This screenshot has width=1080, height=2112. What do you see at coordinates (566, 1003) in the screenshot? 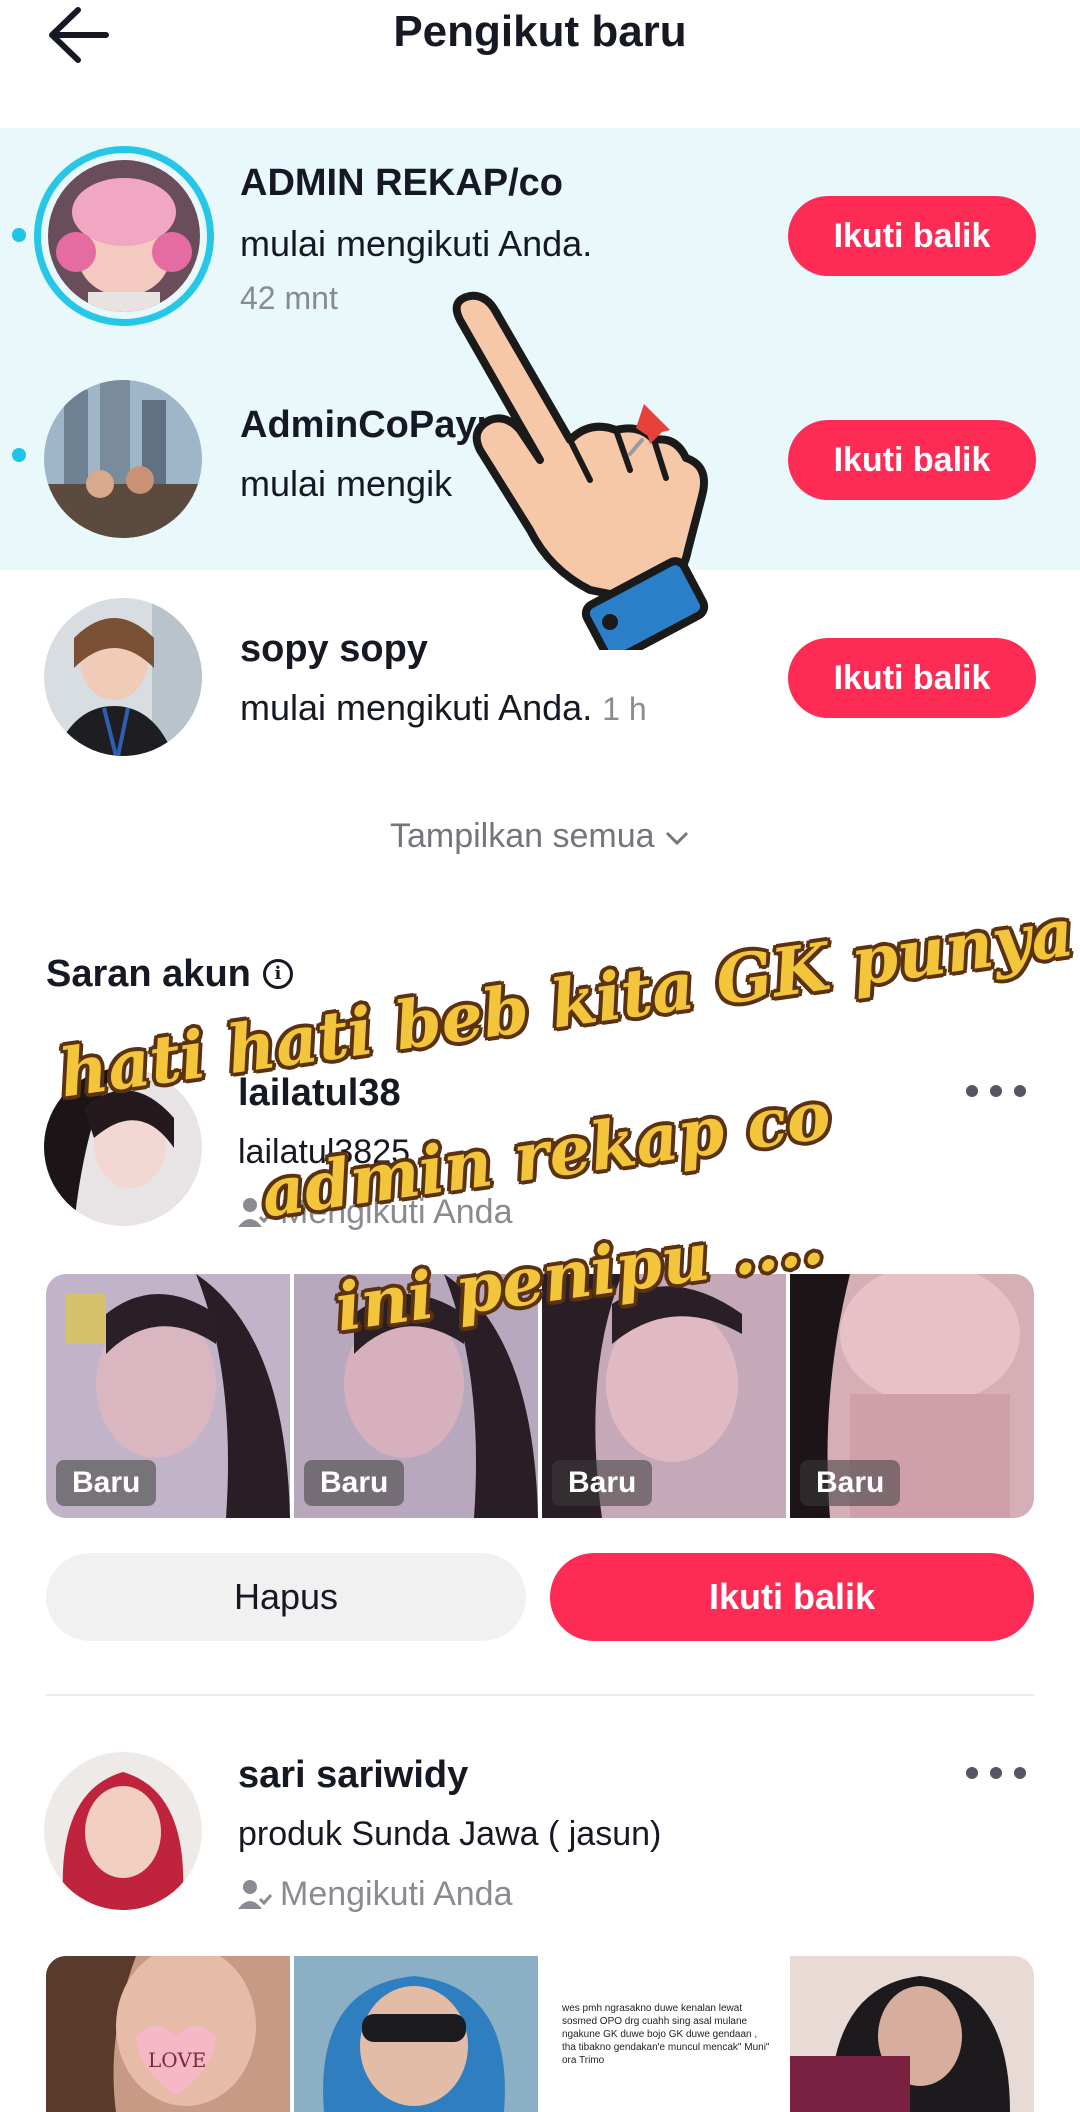
I see `caption-line: hati hati beb kita GK punya` at bounding box center [566, 1003].